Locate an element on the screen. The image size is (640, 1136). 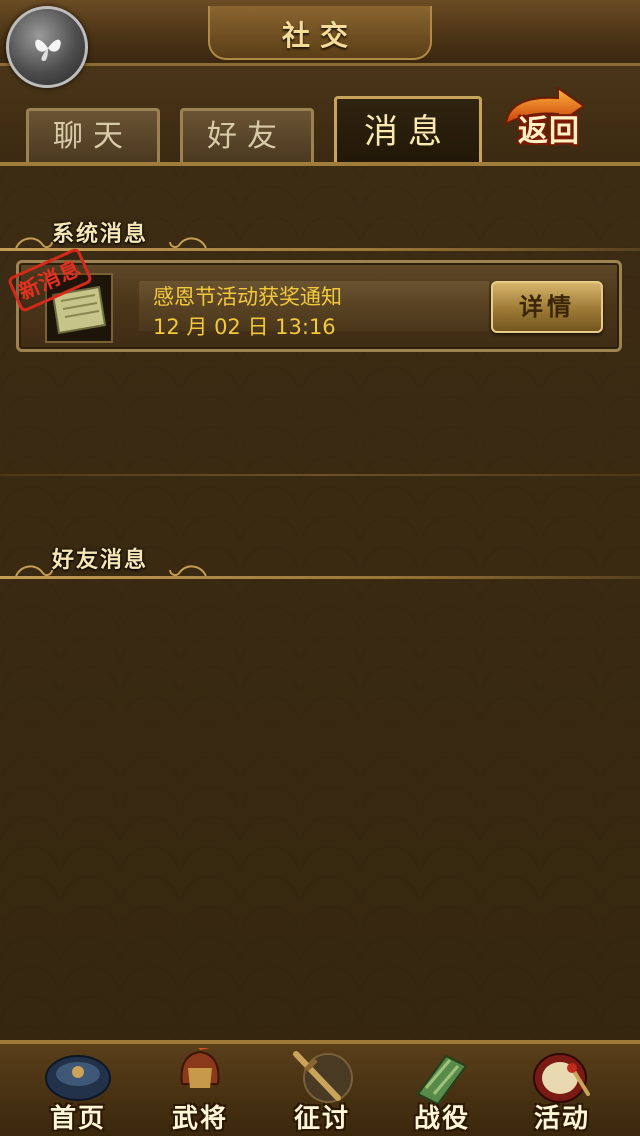
nav-home-label: 首页 is located at coordinates (77, 1119).